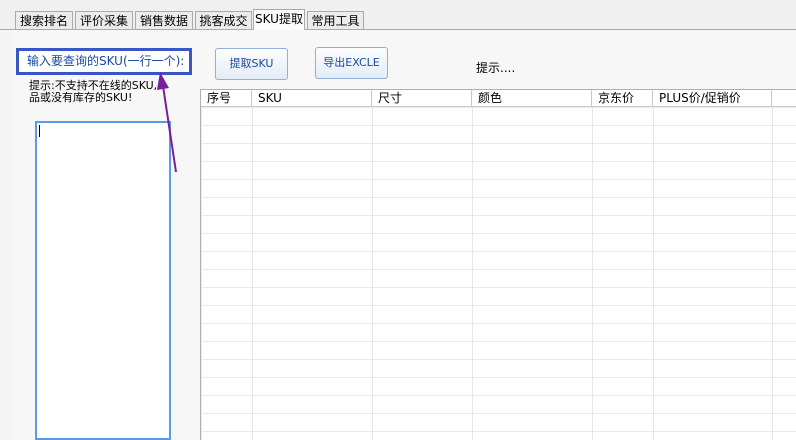  I want to click on tab-sku-extract: SKU提取, so click(279, 19).